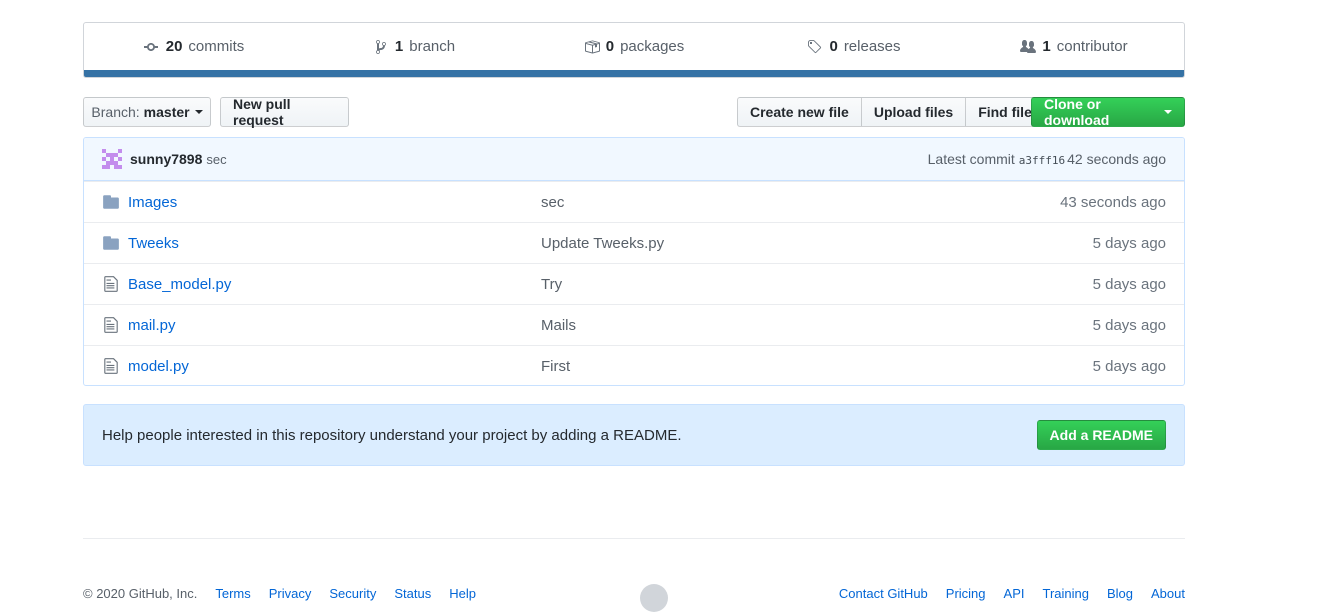 The image size is (1340, 612). What do you see at coordinates (800, 202) in the screenshot?
I see `file-commit-message: sec` at bounding box center [800, 202].